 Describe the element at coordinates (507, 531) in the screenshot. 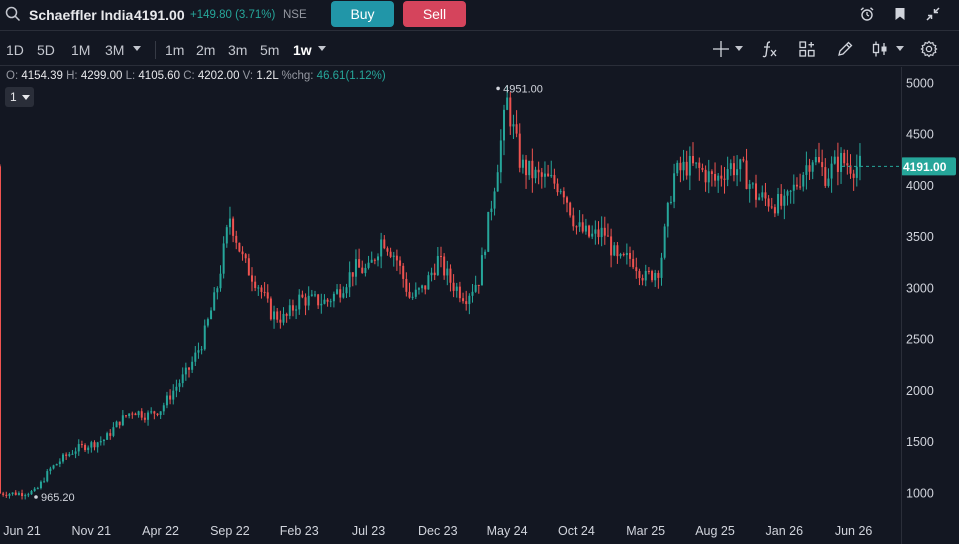

I see `x-axis-tick-label: May 24` at that location.